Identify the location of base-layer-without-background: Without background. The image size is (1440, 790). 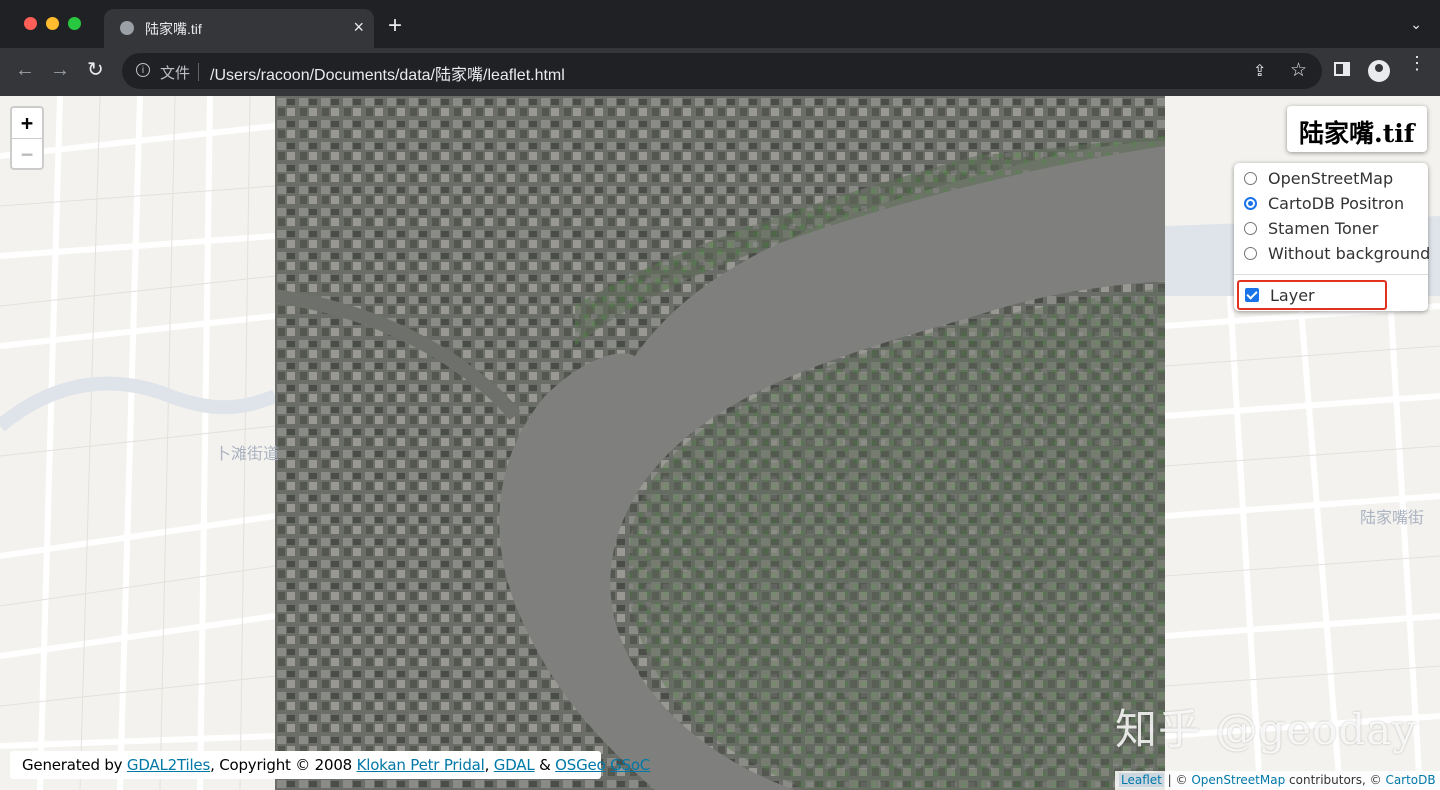
(1337, 253).